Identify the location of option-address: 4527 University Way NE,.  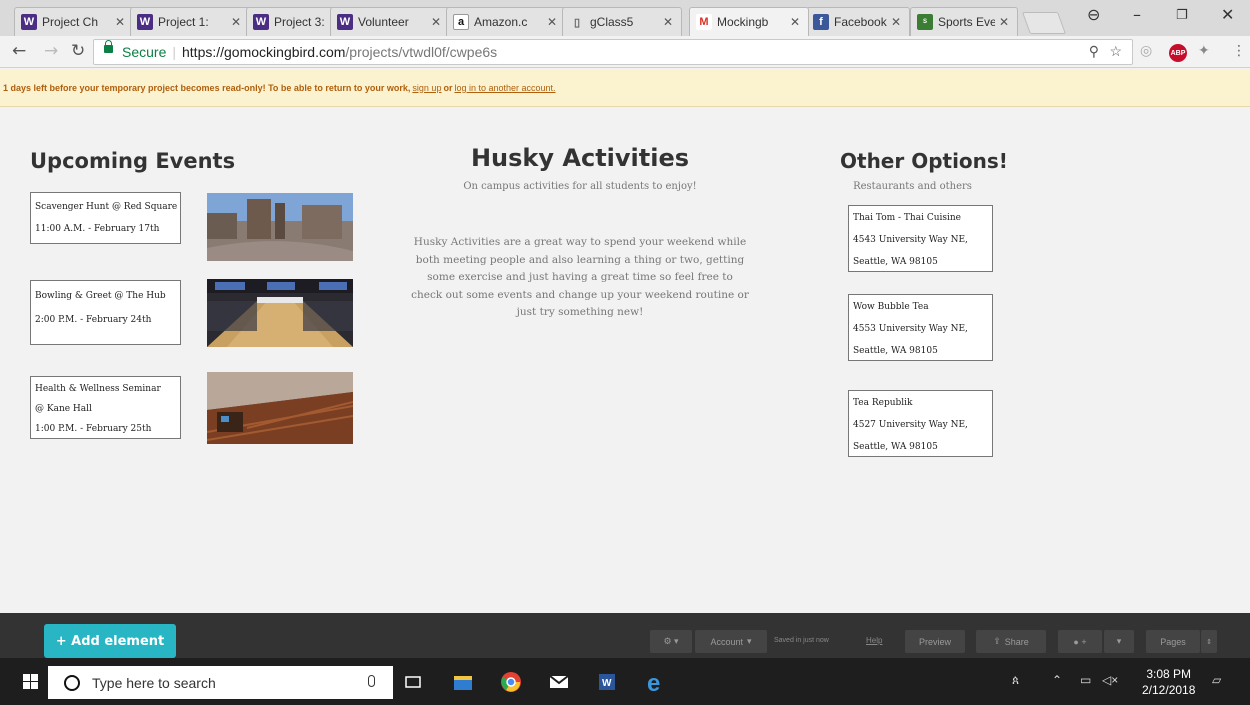
(910, 425).